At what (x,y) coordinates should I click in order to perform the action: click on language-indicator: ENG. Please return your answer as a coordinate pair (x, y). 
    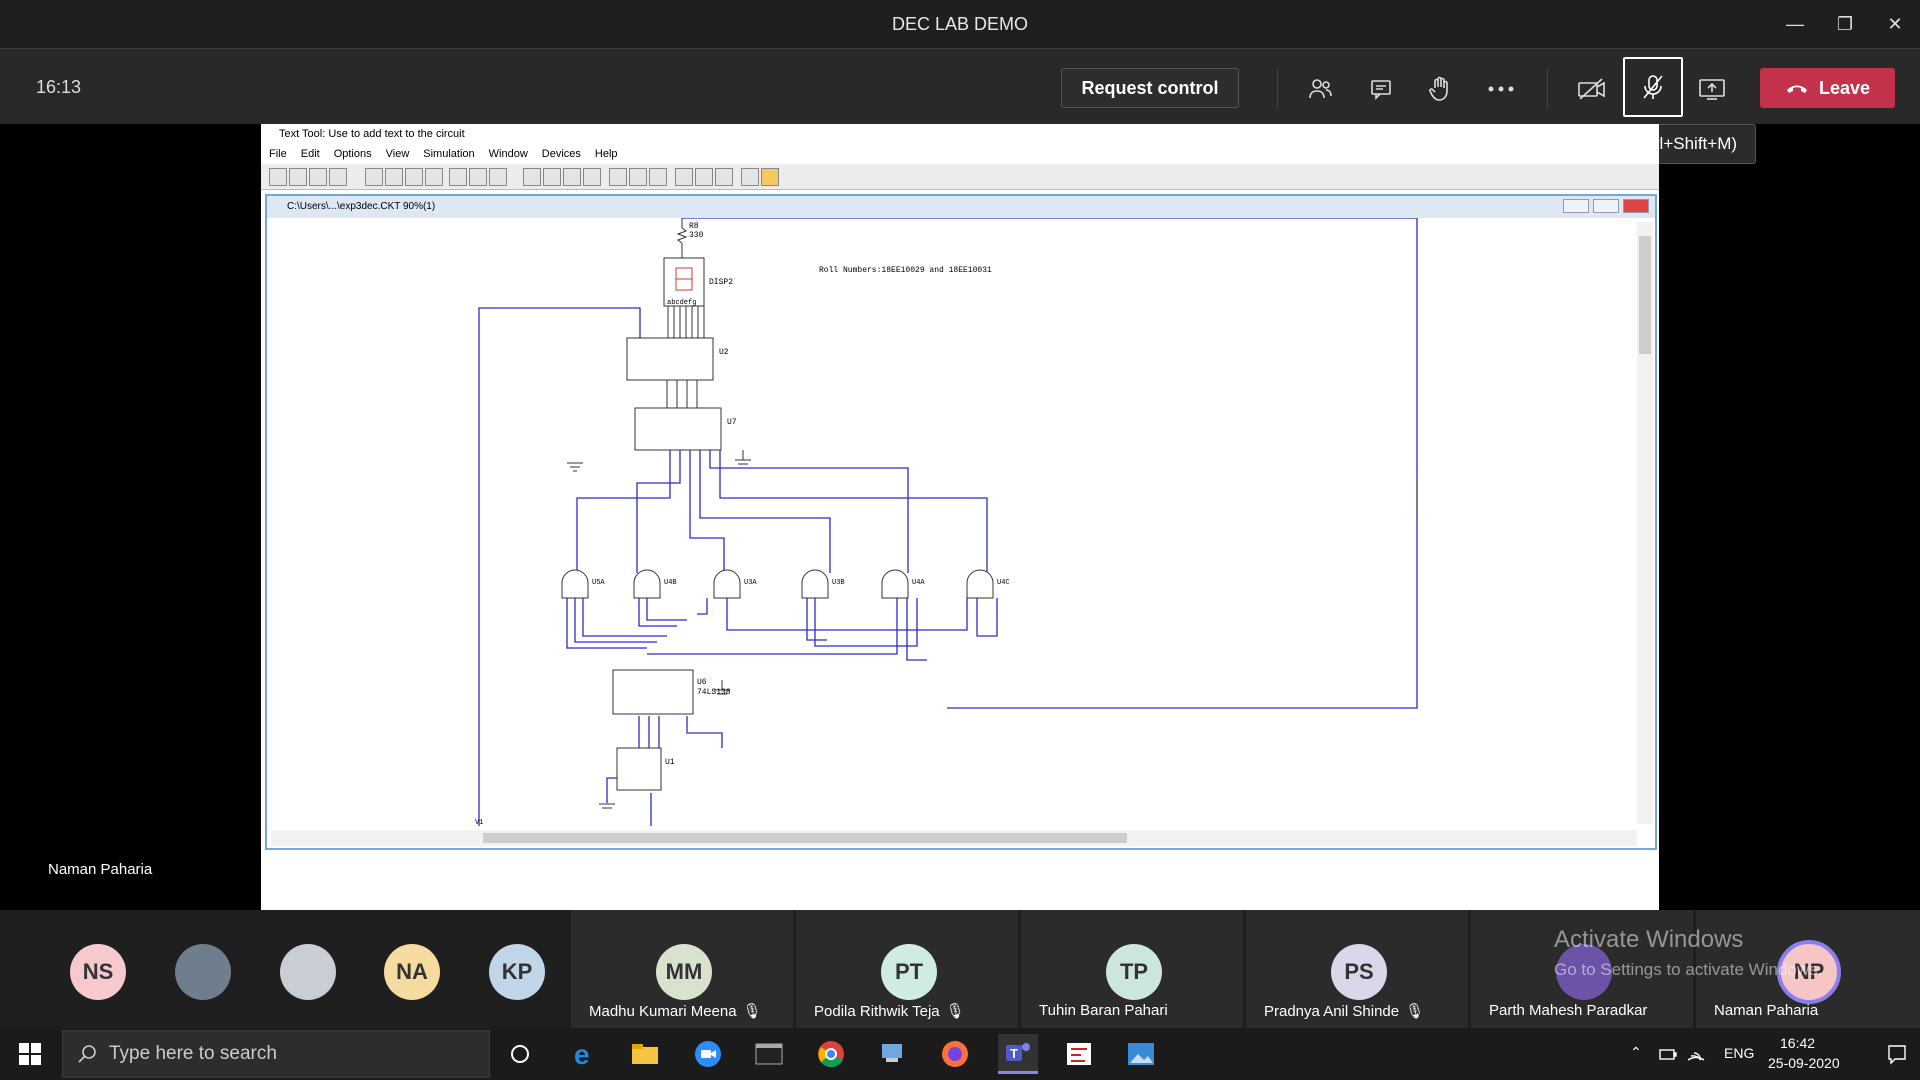
    Looking at the image, I should click on (1739, 1053).